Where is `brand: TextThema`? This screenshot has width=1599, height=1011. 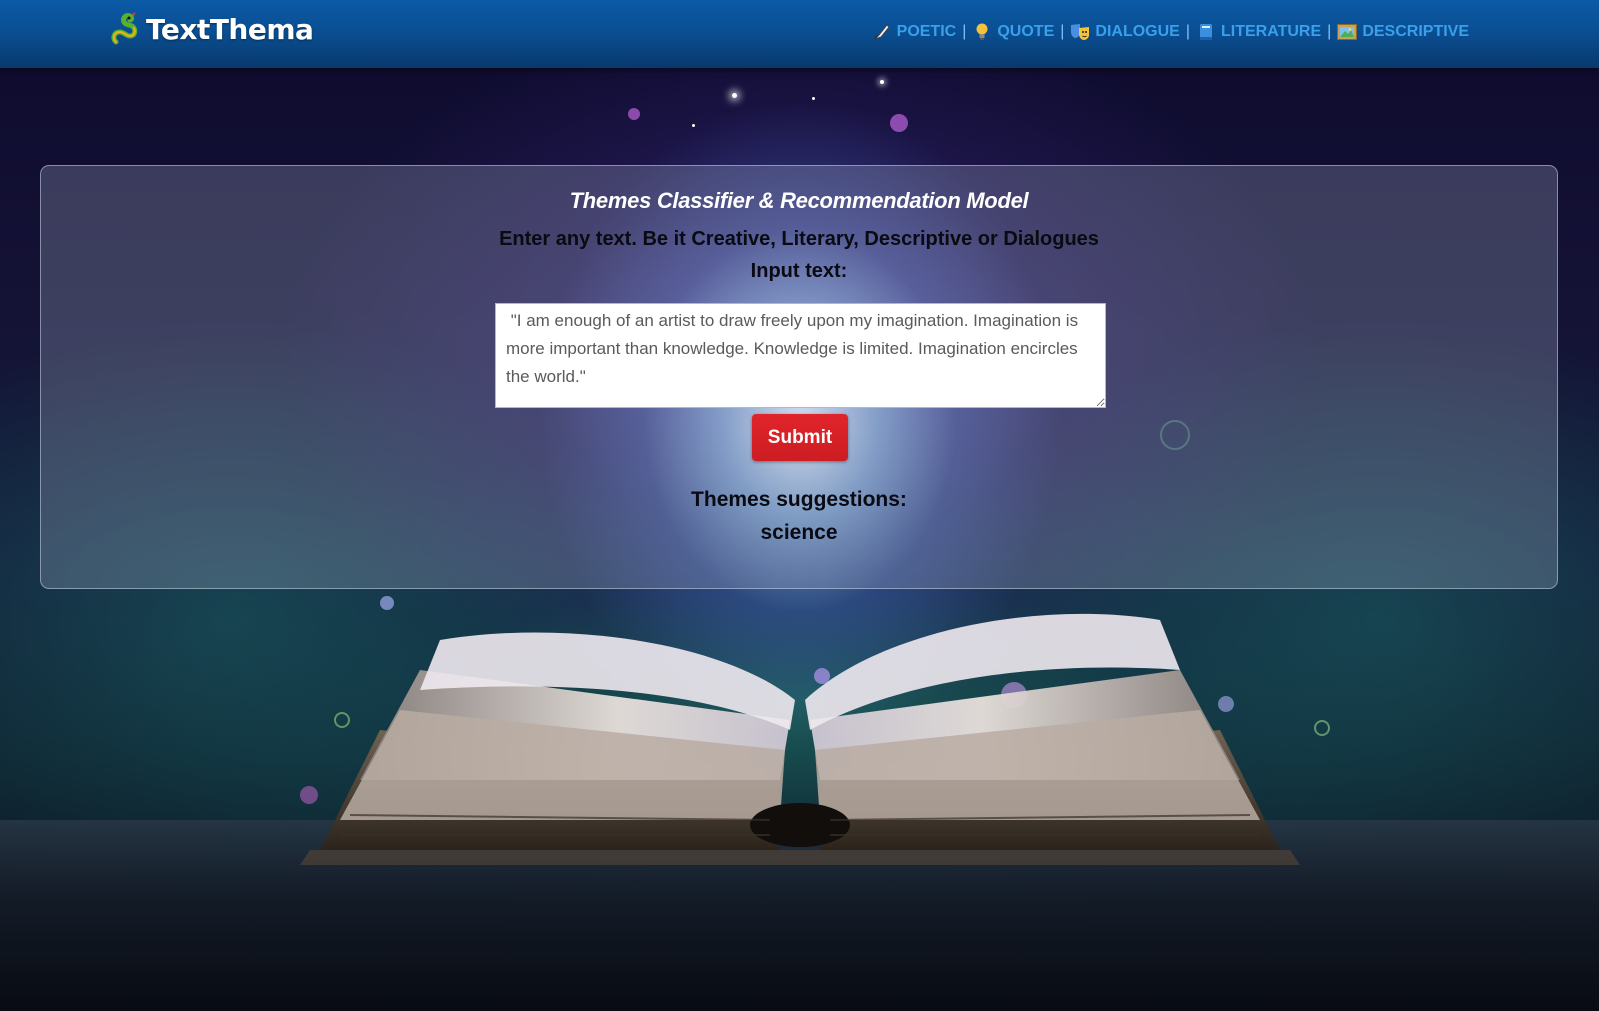 brand: TextThema is located at coordinates (212, 29).